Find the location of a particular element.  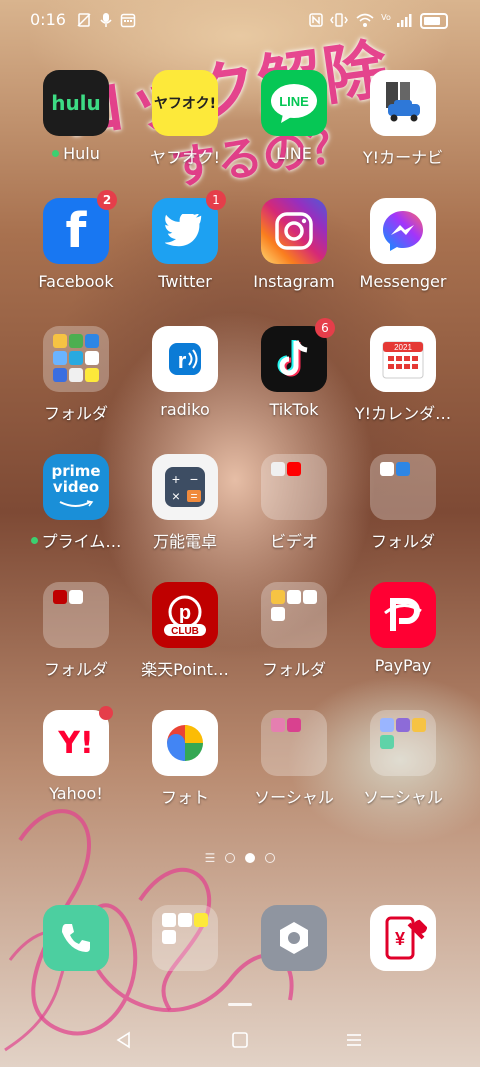

svg-text: r is located at coordinates (182, 360).